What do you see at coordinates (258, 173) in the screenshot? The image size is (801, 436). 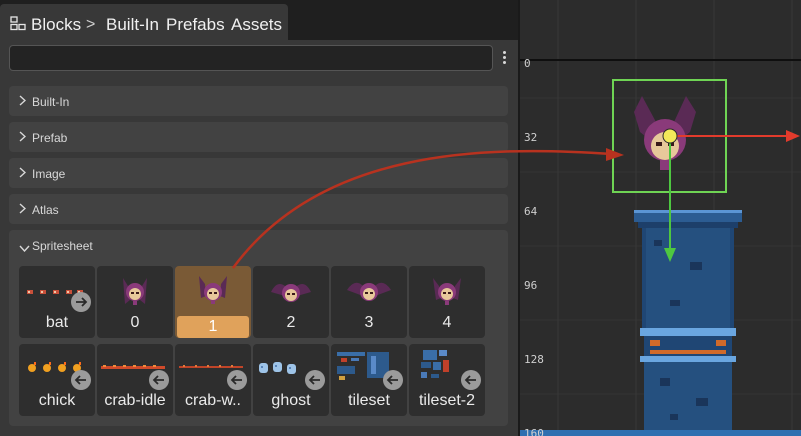 I see `section-image: Image` at bounding box center [258, 173].